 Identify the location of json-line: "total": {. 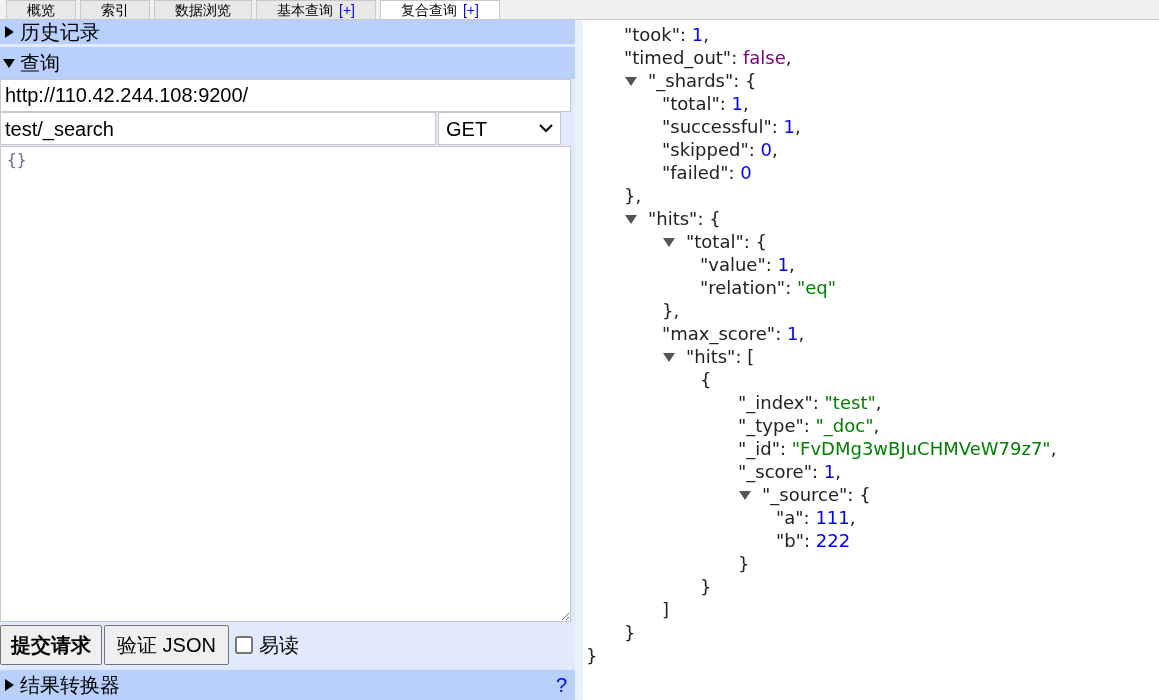
(726, 242).